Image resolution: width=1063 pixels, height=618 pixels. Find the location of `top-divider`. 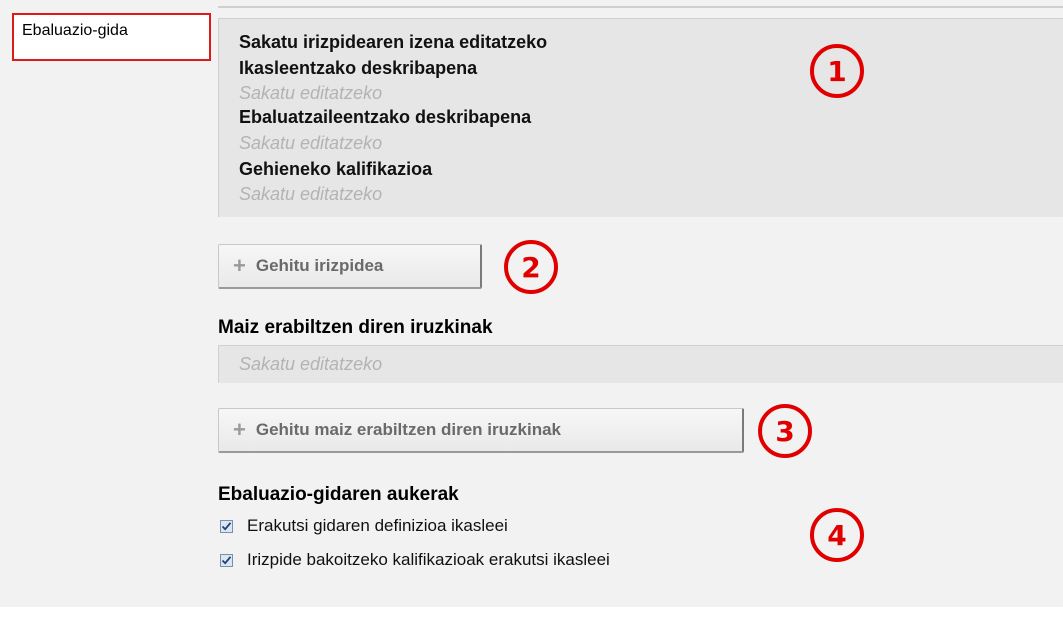

top-divider is located at coordinates (640, 7).